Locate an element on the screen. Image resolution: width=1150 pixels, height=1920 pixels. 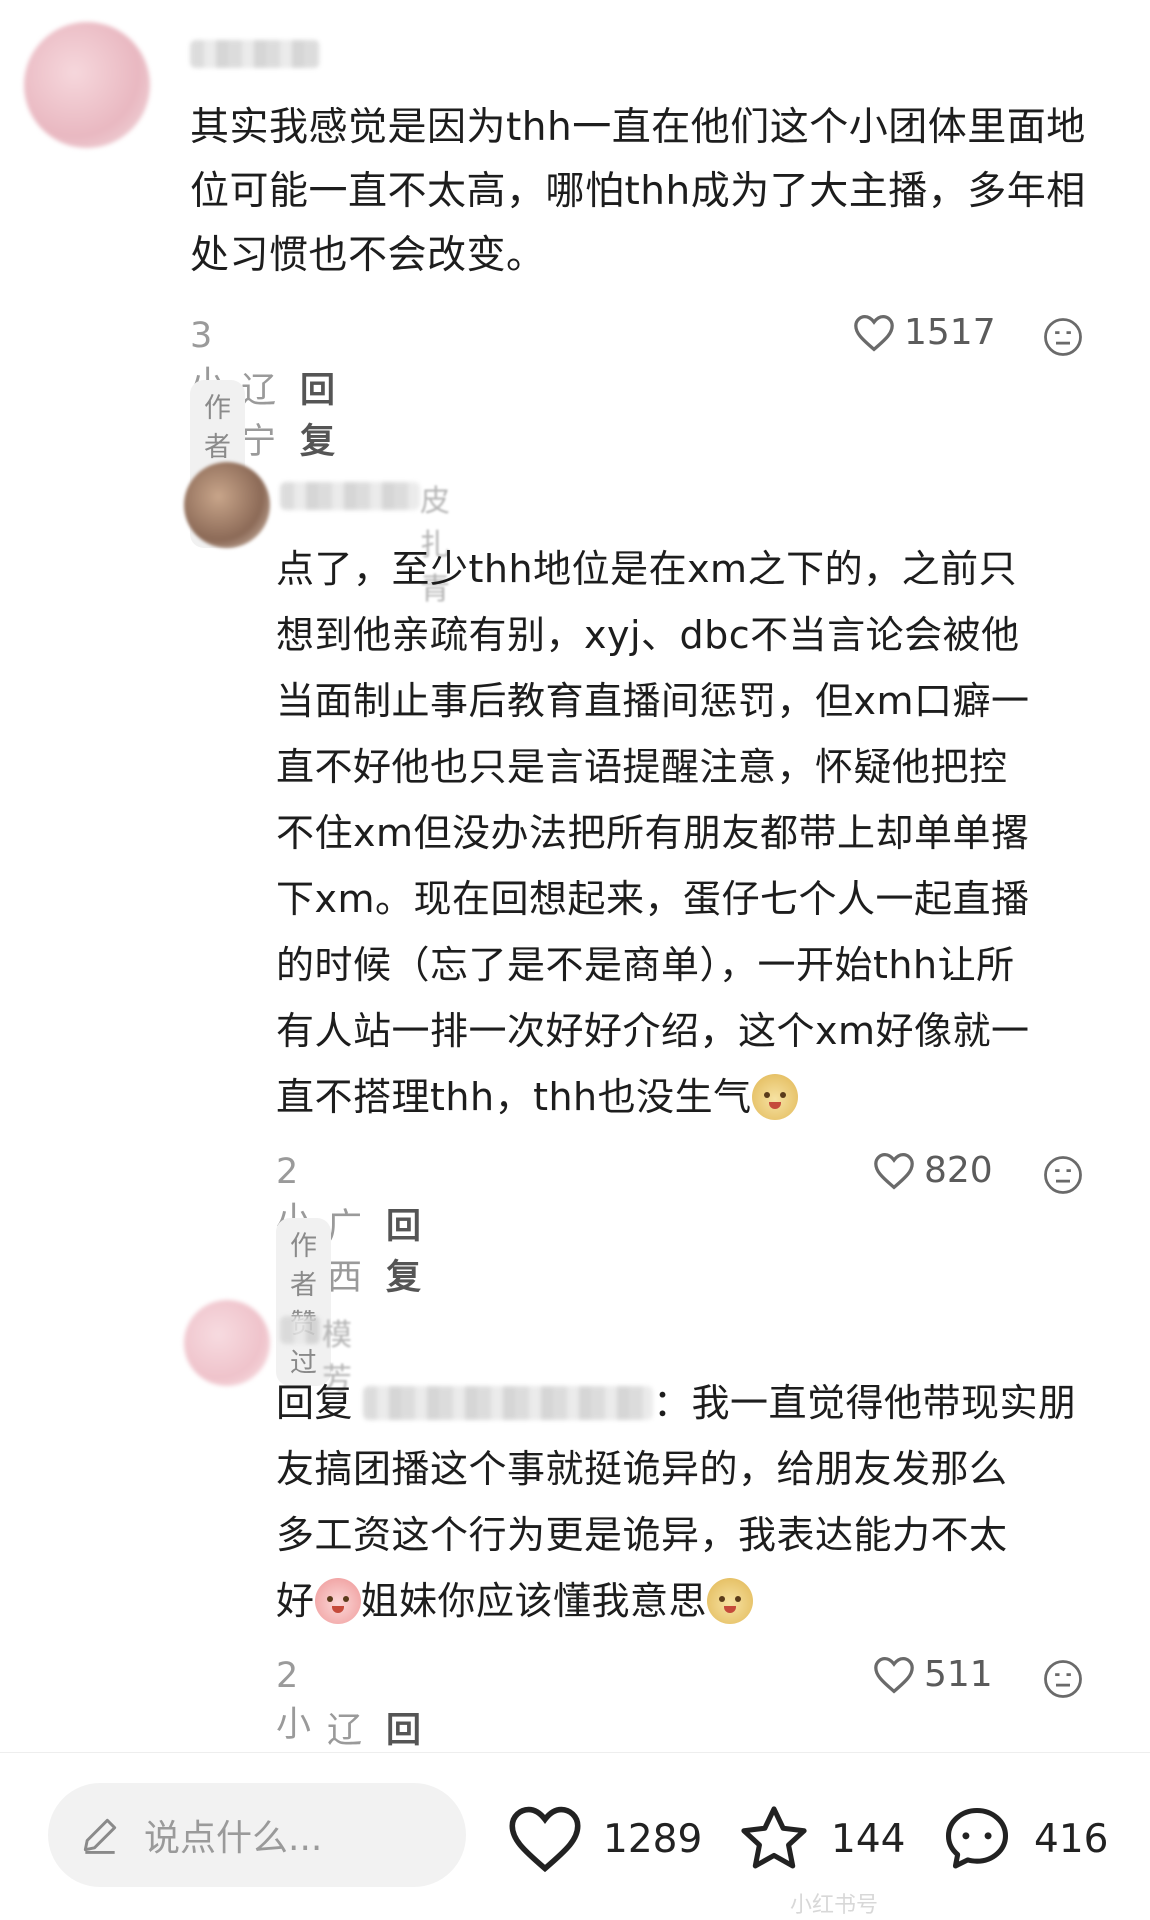
crying-emoji-icon is located at coordinates (337, 1601).